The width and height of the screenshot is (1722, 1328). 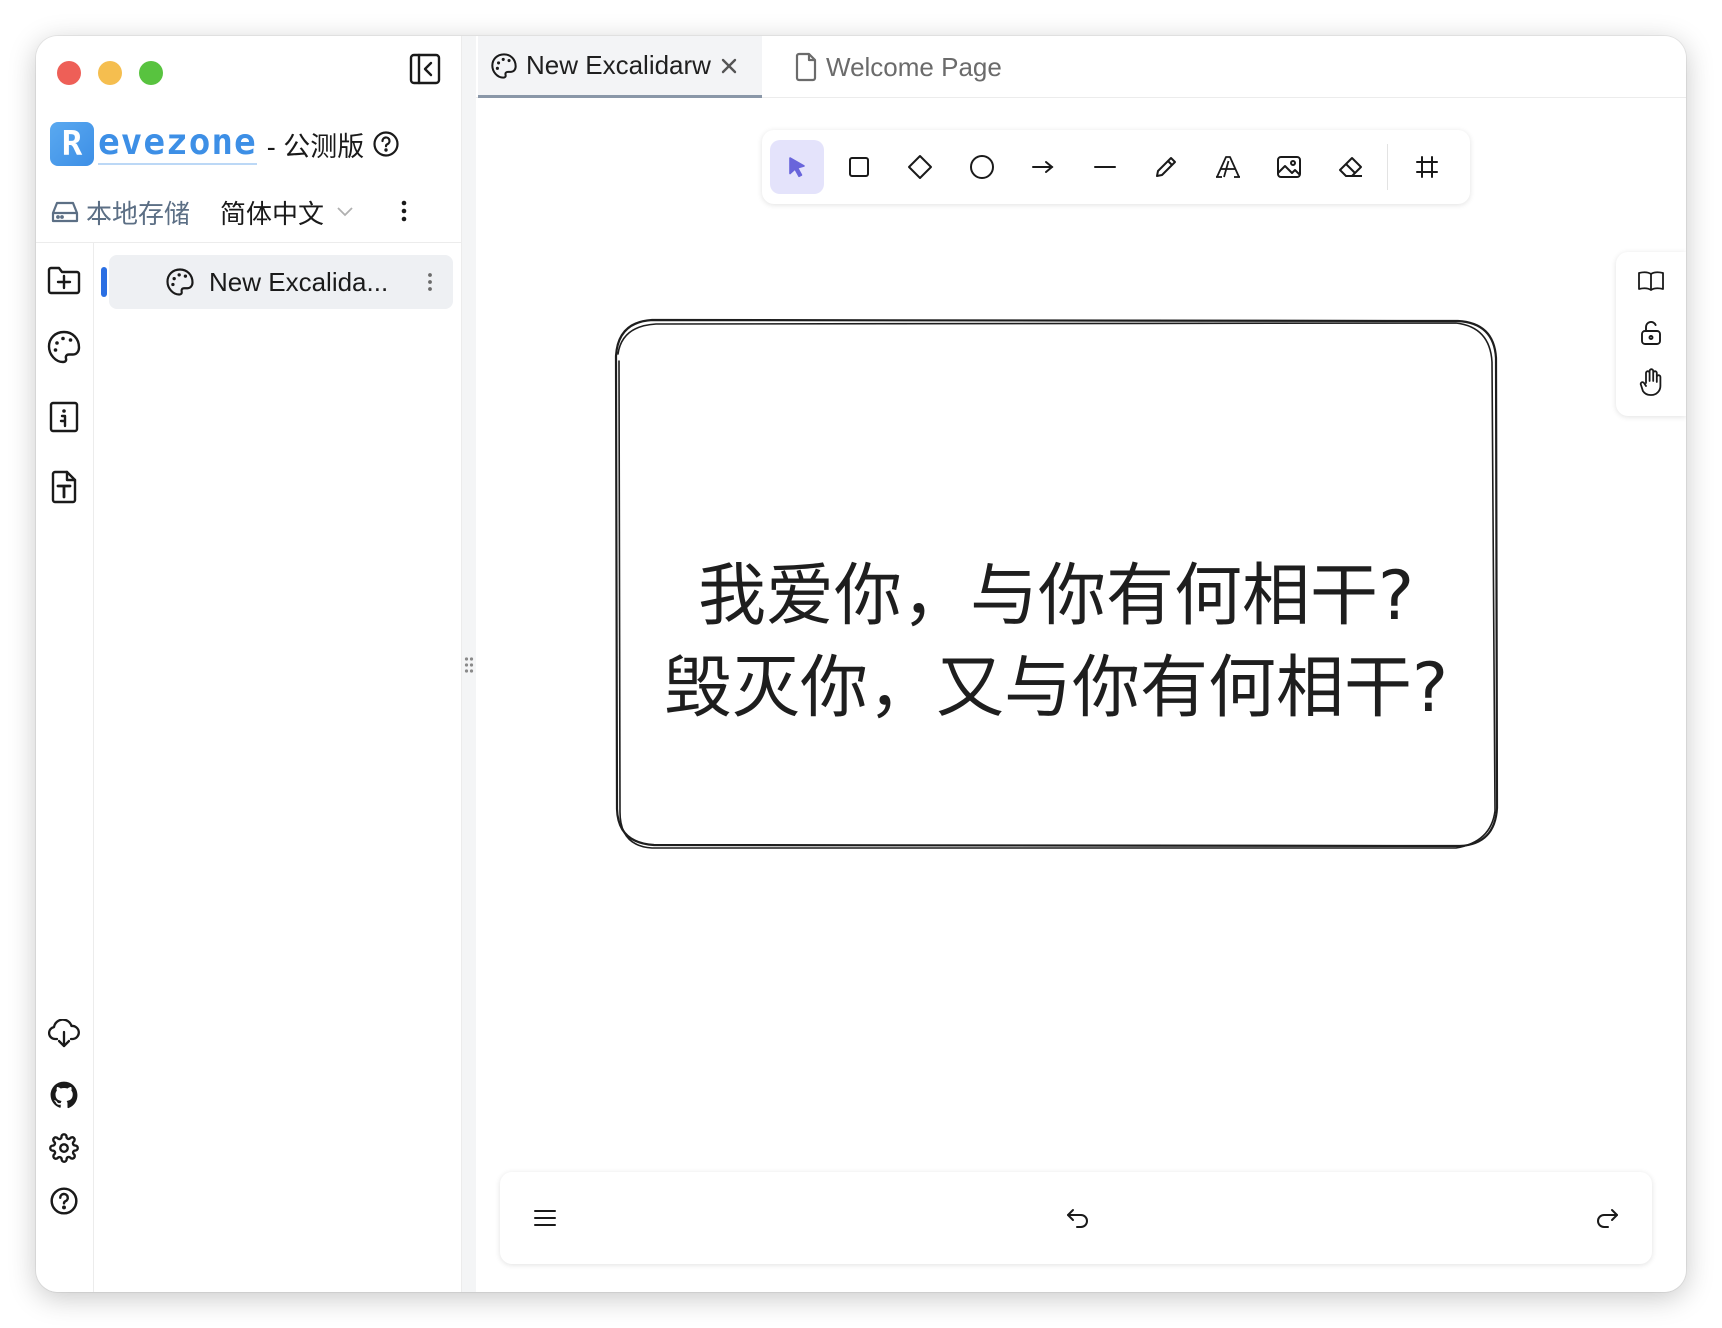 I want to click on tool-image, so click(x=1289, y=167).